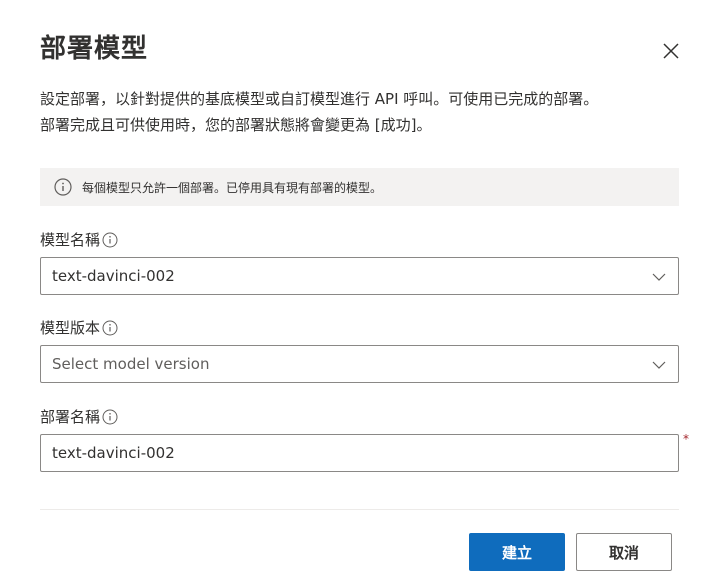 The image size is (719, 582). What do you see at coordinates (319, 99) in the screenshot?
I see `description-line-1: 設定部署，以針對提供的基底模型或自訂模型進行 API 呼叫。可使用已完成的部署。` at bounding box center [319, 99].